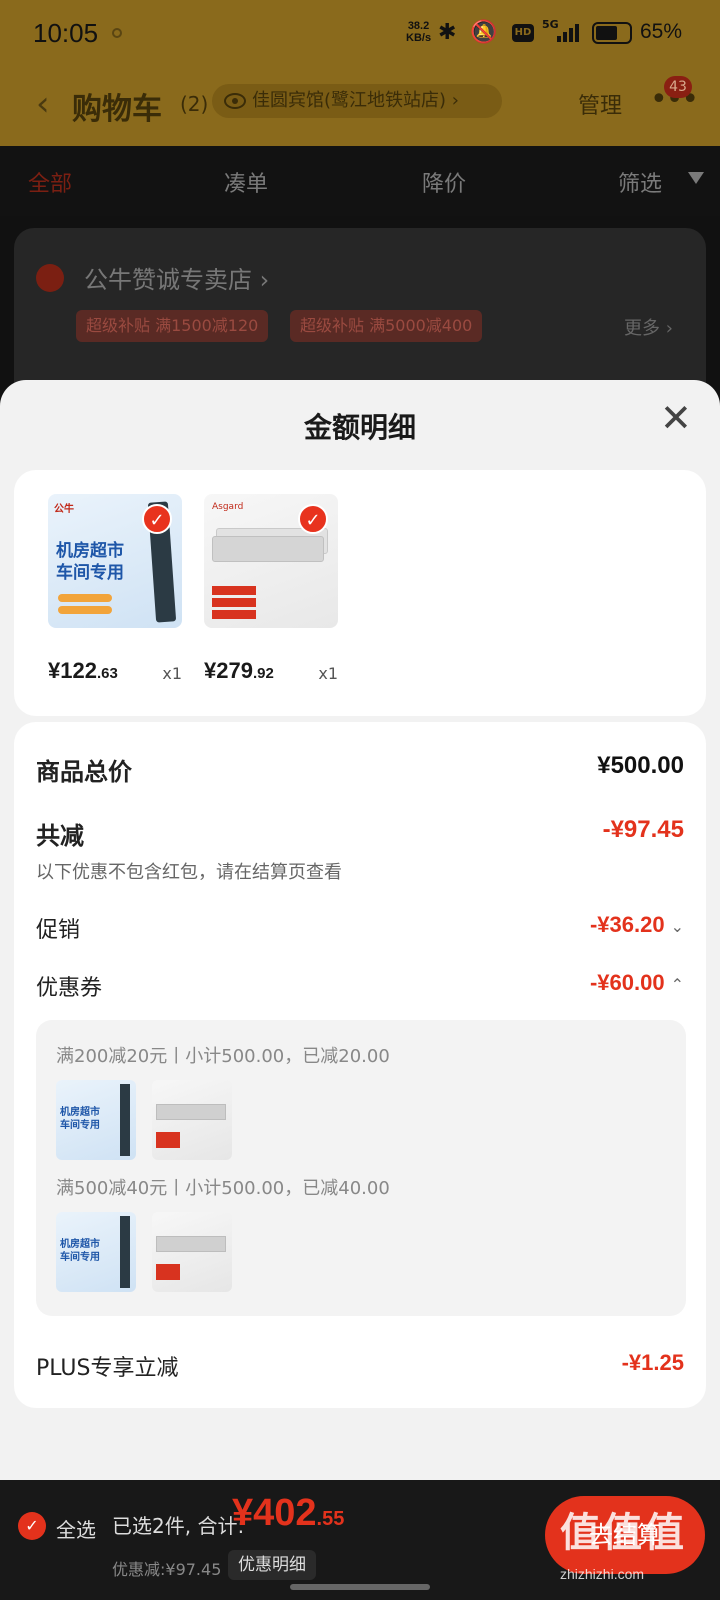 The height and width of the screenshot is (1600, 720). Describe the element at coordinates (600, 104) in the screenshot. I see `manage-button: 管理` at that location.